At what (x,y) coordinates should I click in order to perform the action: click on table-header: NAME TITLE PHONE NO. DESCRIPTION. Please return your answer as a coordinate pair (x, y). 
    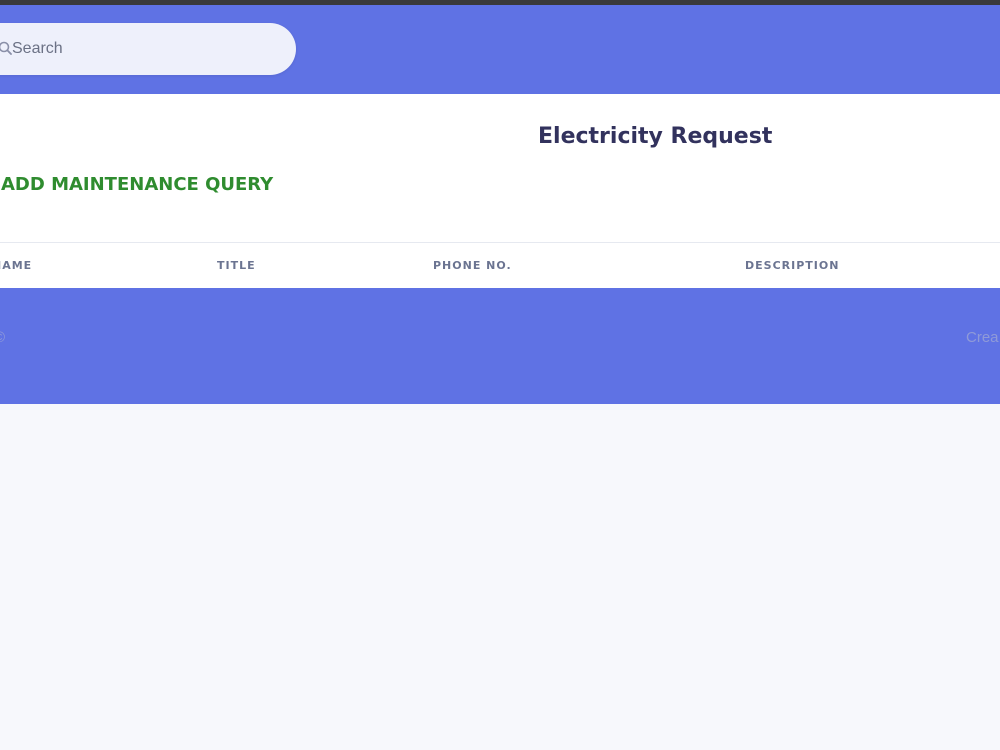
    Looking at the image, I should click on (500, 265).